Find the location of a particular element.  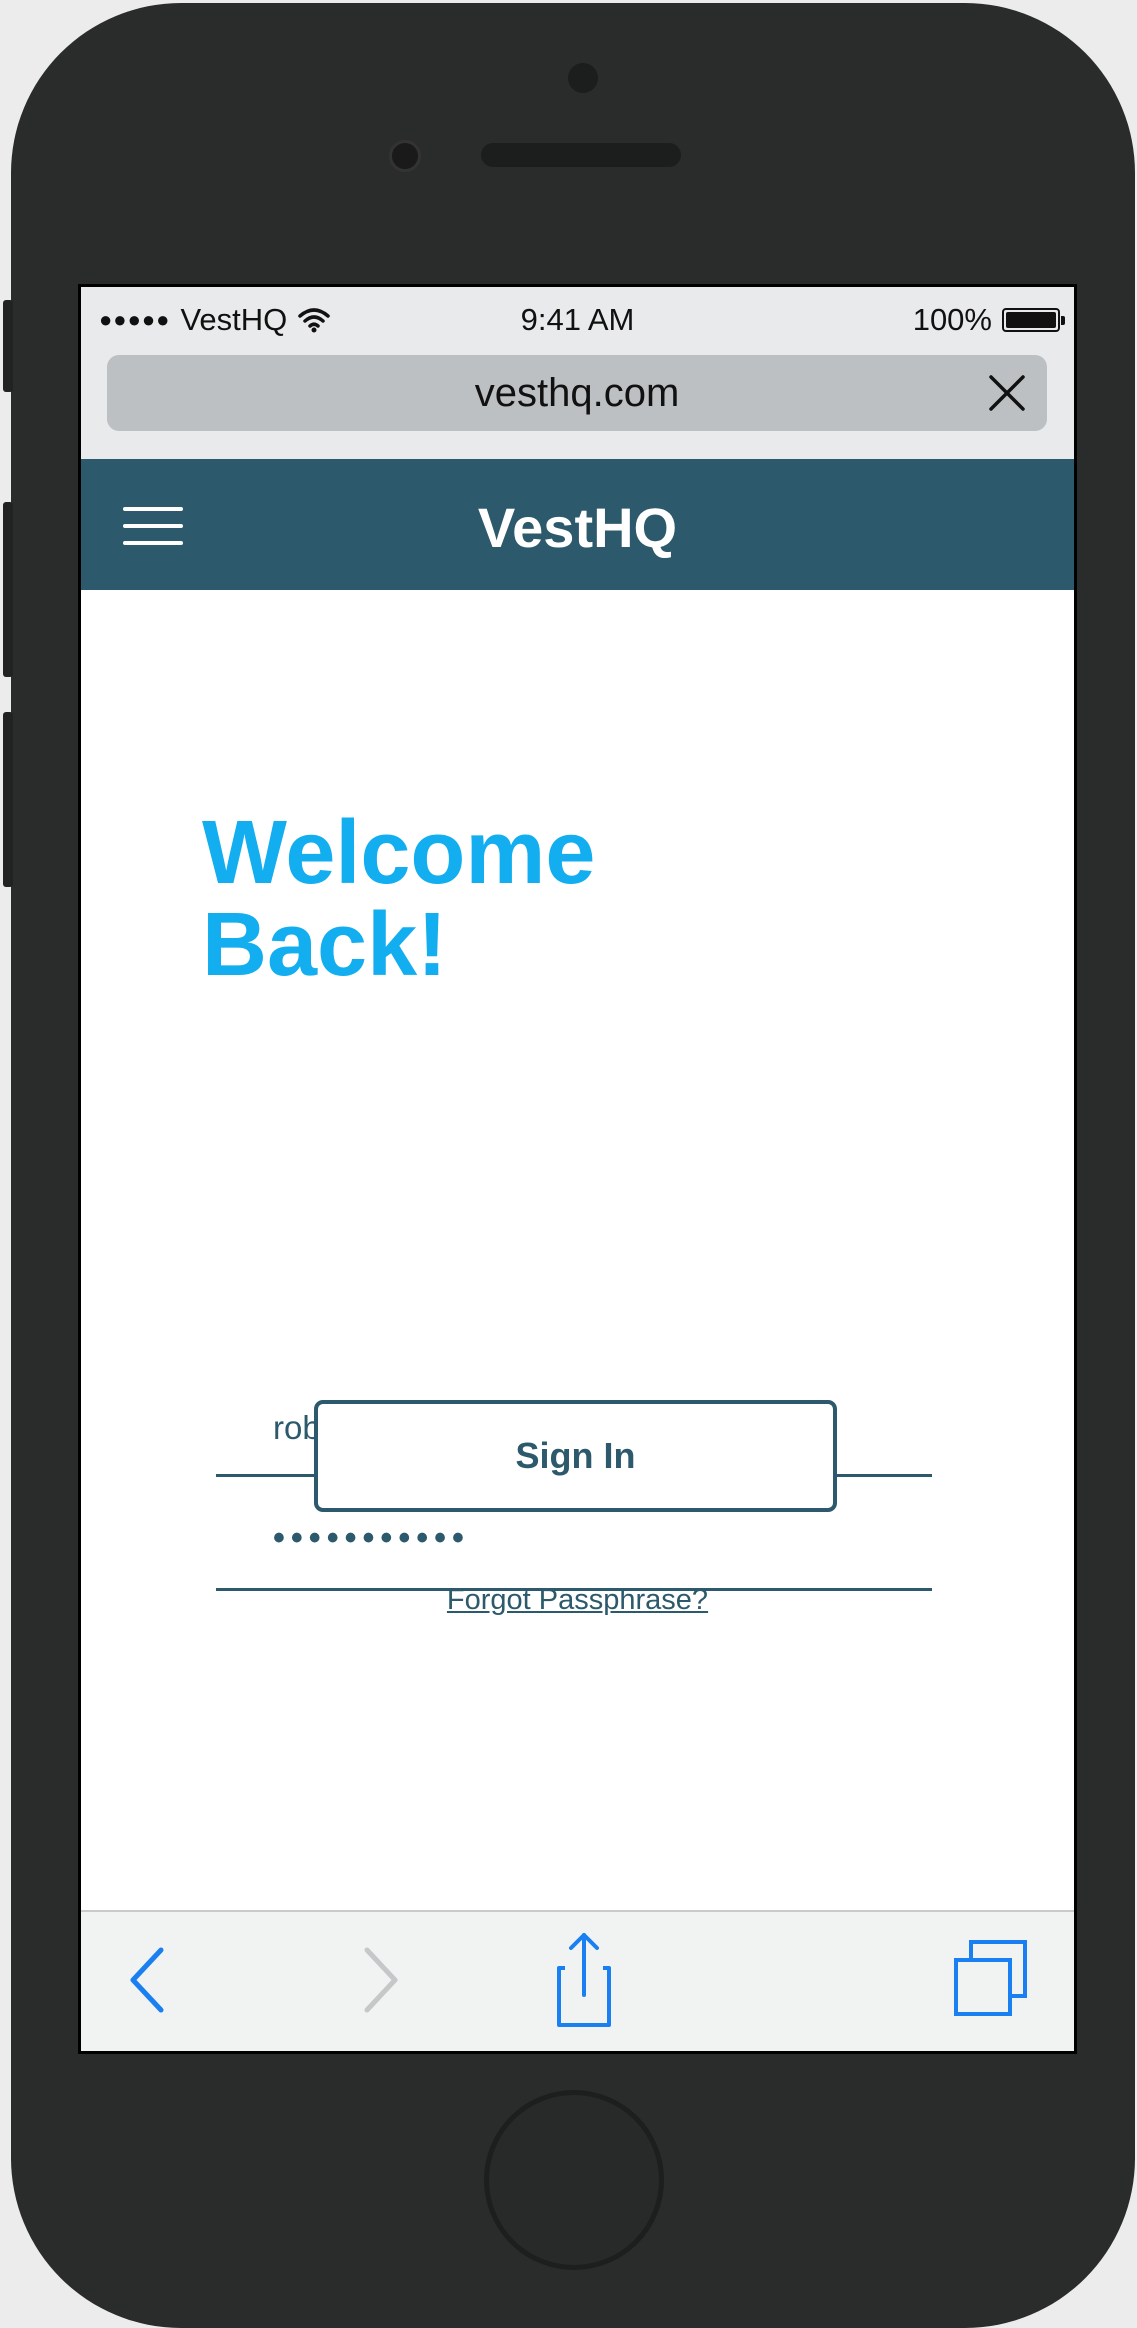

earpiece-speaker is located at coordinates (581, 155).